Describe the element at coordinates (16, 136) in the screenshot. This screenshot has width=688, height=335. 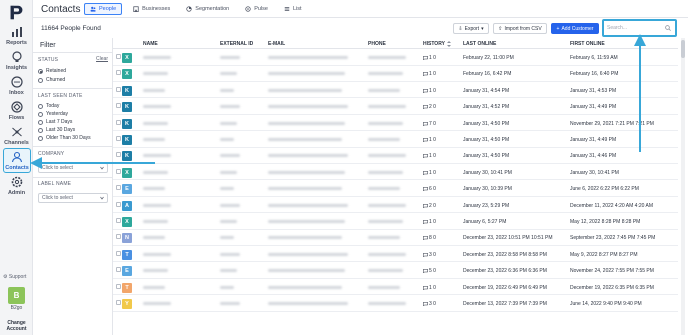
I see `nav-channels: Channels` at that location.